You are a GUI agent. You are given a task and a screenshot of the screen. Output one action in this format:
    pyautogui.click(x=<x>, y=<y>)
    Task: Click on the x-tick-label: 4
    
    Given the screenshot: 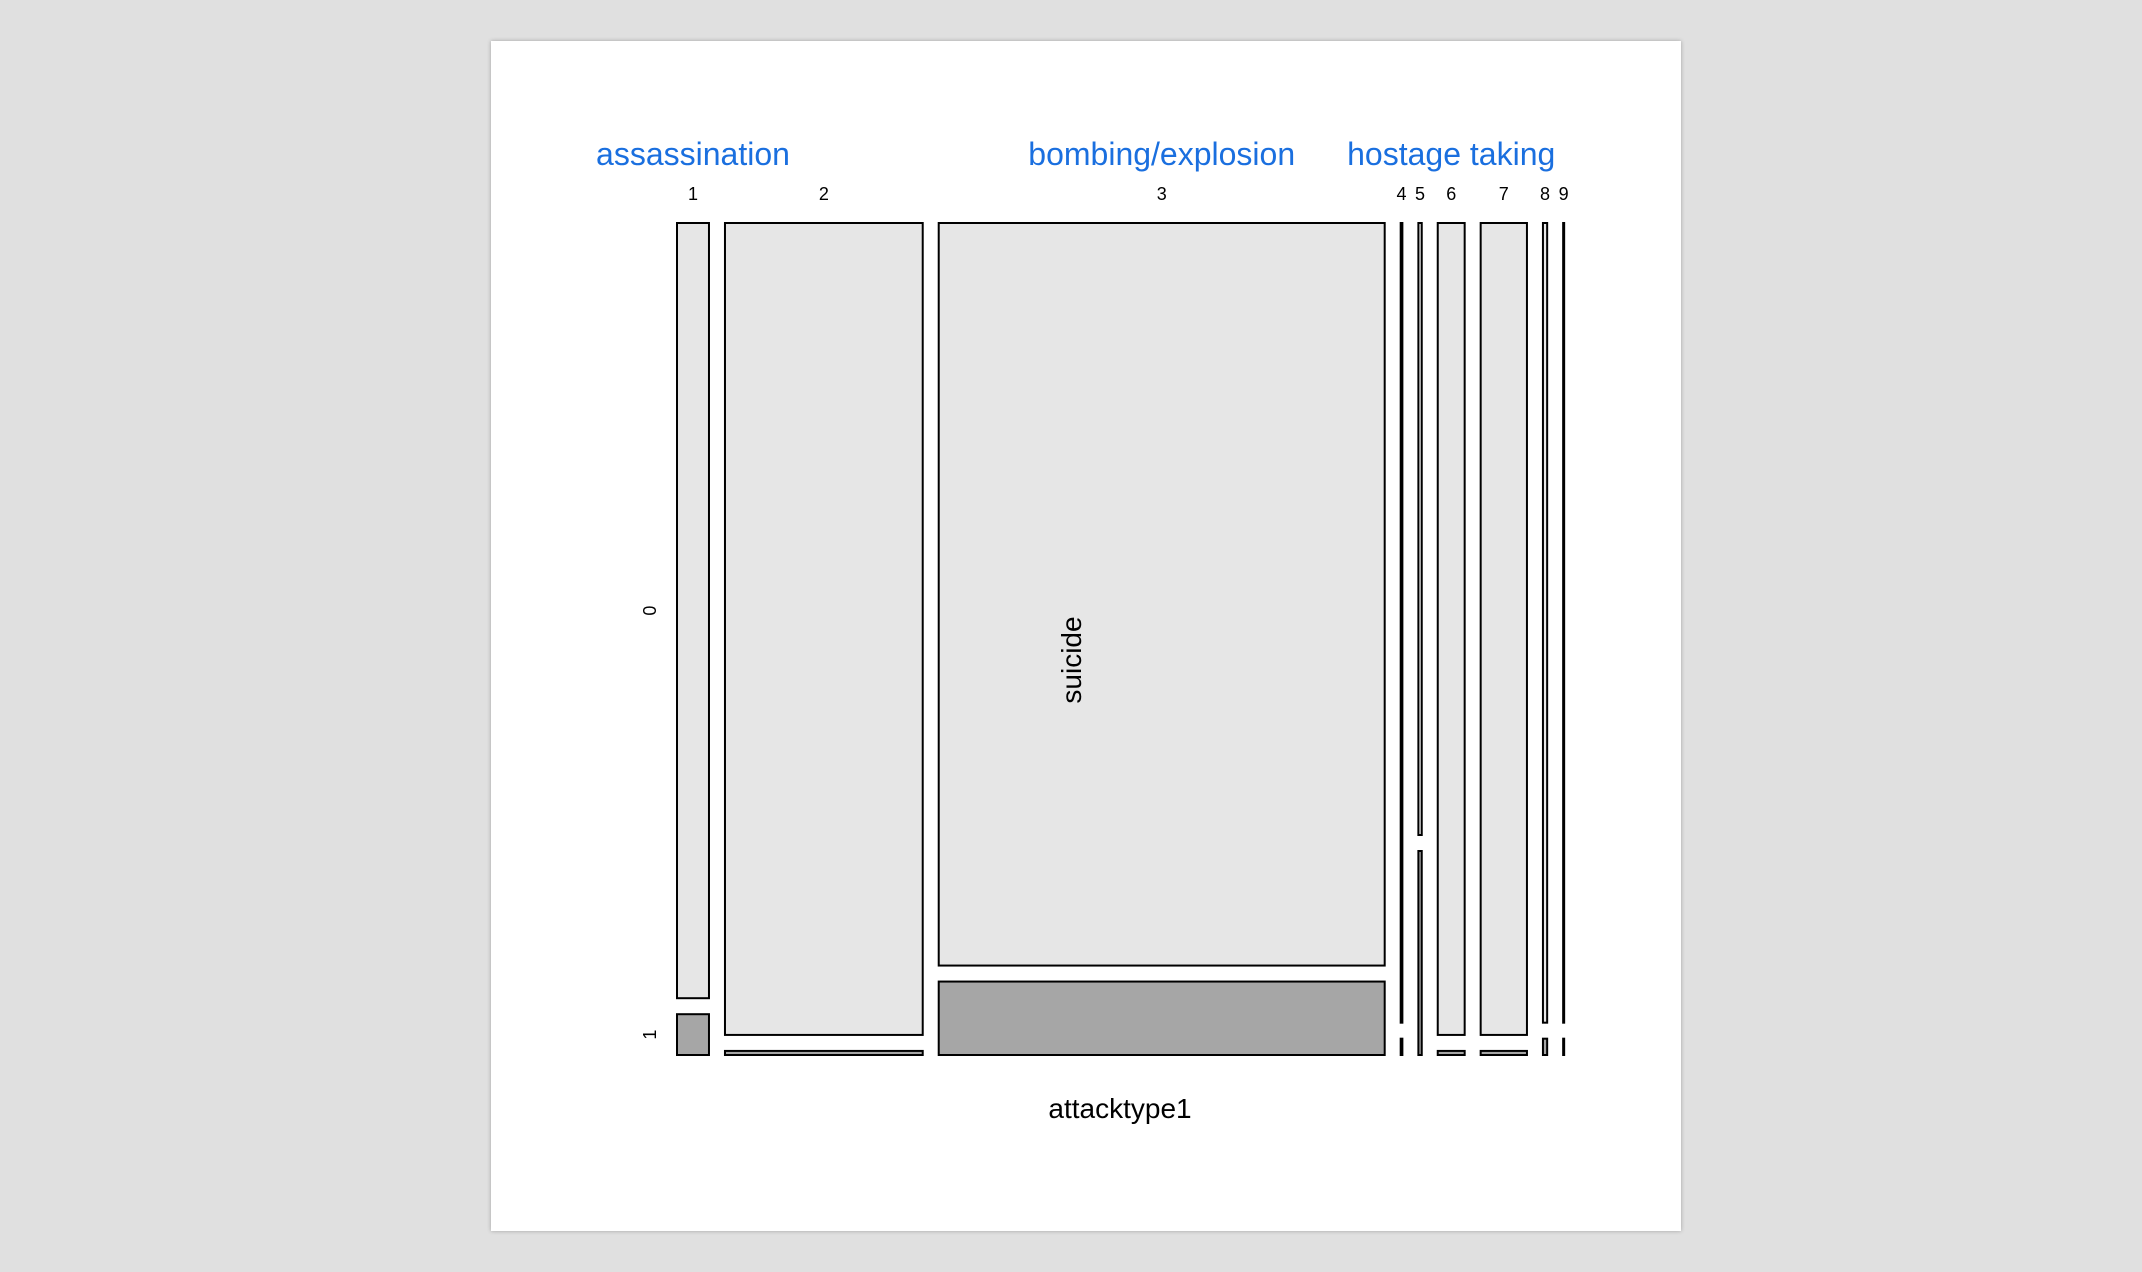 What is the action you would take?
    pyautogui.click(x=1402, y=194)
    